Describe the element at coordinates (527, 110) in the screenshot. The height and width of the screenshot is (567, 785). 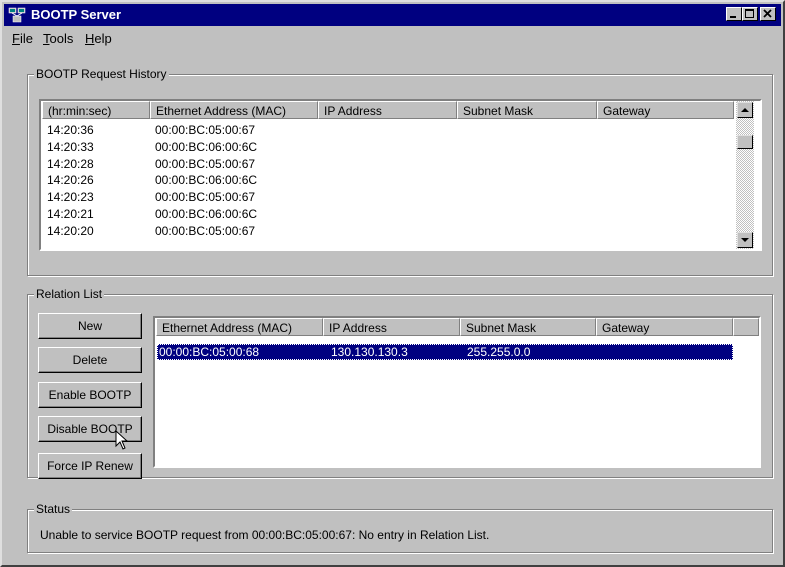
I see `history-header-subnet: Subnet Mask` at that location.